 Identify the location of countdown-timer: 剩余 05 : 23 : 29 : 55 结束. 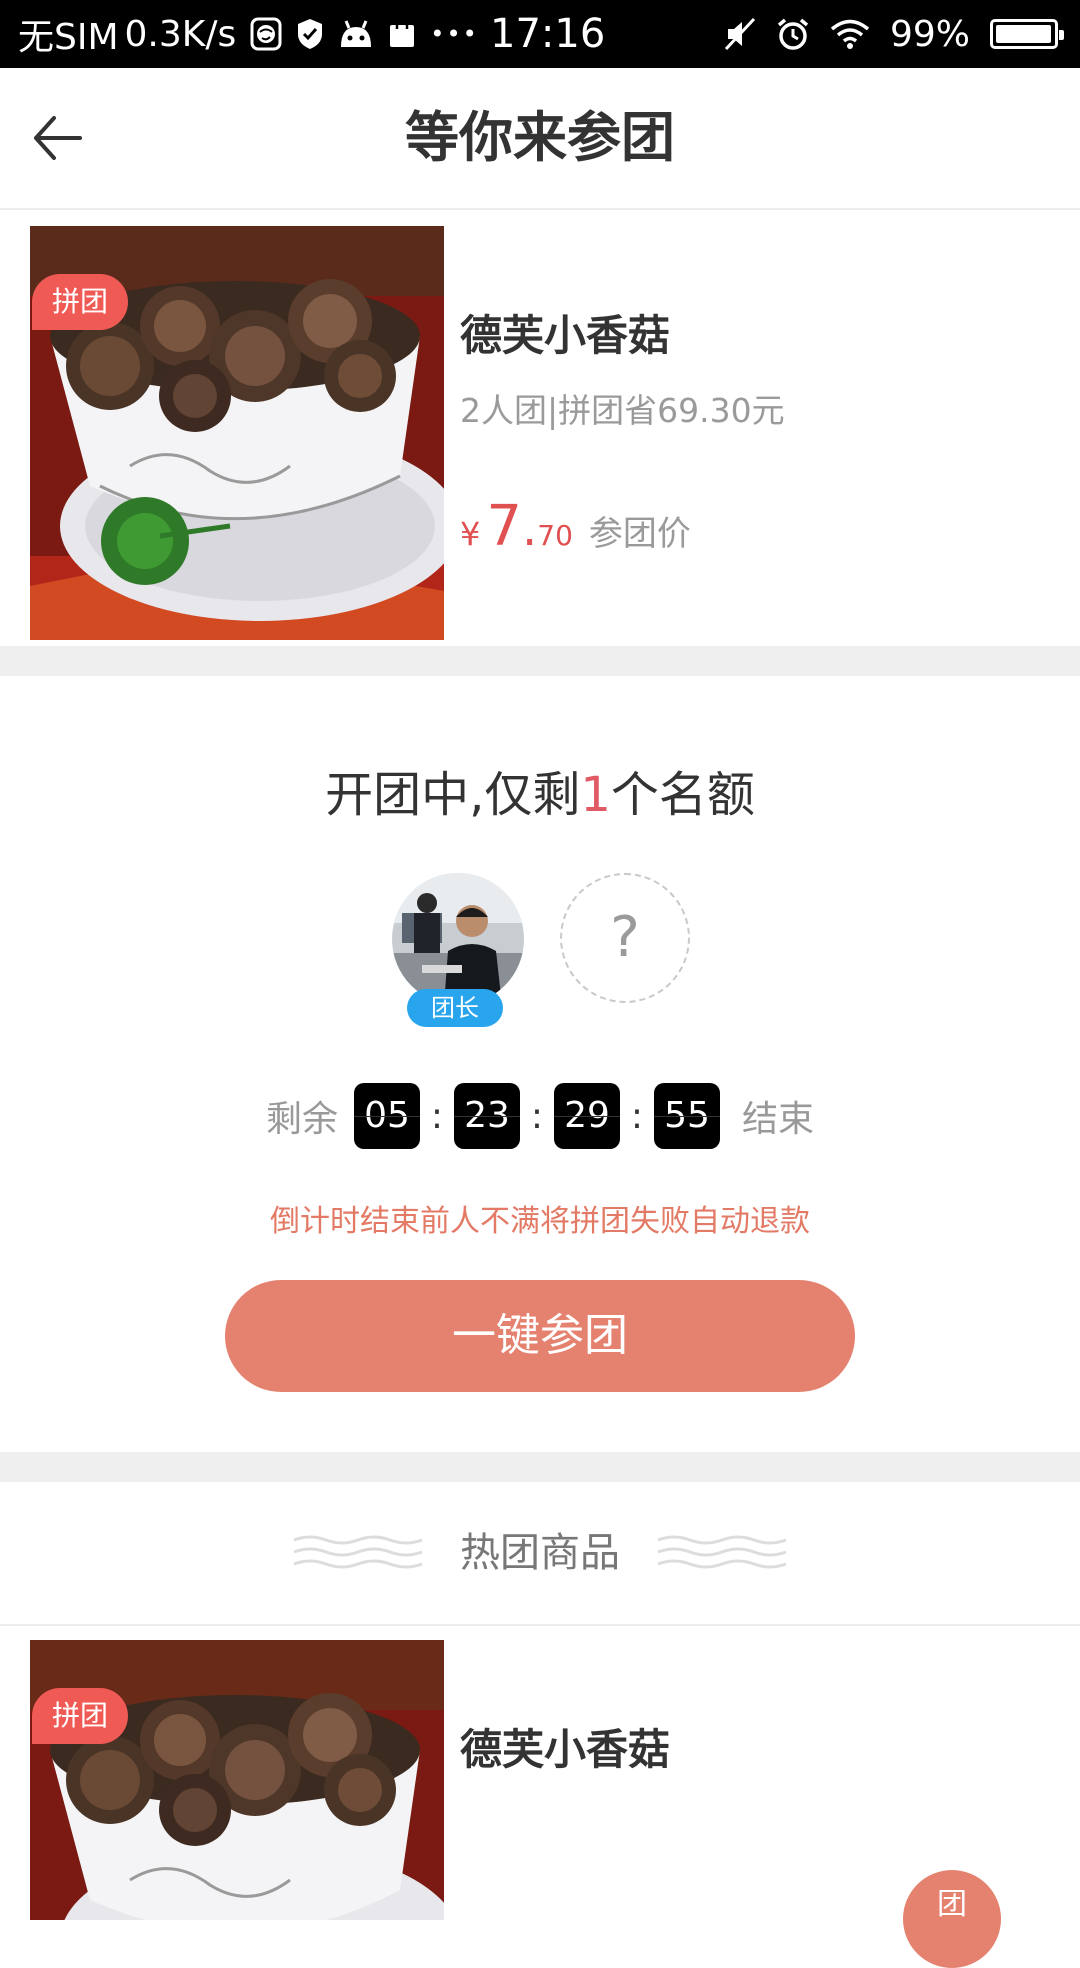
(540, 1116).